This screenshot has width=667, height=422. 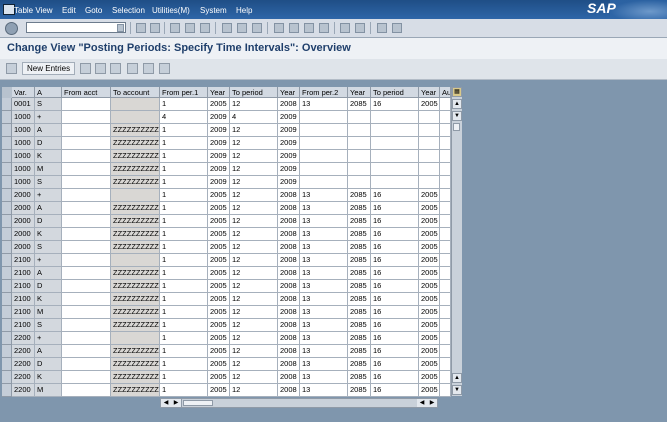 I want to click on scroll-down-icon: ▼, so click(x=457, y=390).